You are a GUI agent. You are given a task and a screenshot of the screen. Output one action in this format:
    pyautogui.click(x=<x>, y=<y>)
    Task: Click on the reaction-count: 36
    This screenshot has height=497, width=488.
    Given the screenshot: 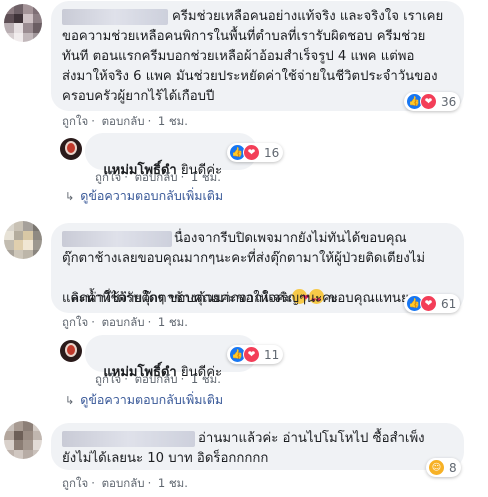 What is the action you would take?
    pyautogui.click(x=449, y=101)
    